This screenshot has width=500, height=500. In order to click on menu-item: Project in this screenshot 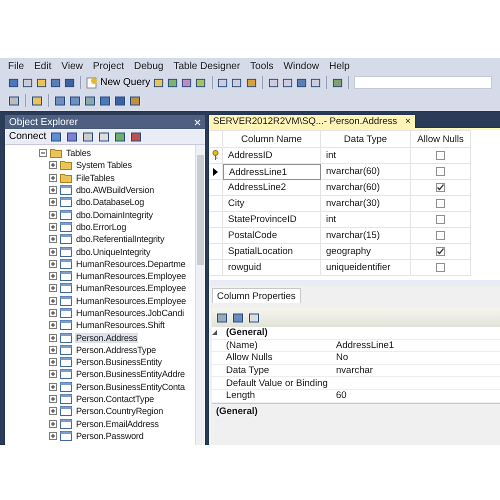, I will do `click(108, 66)`.